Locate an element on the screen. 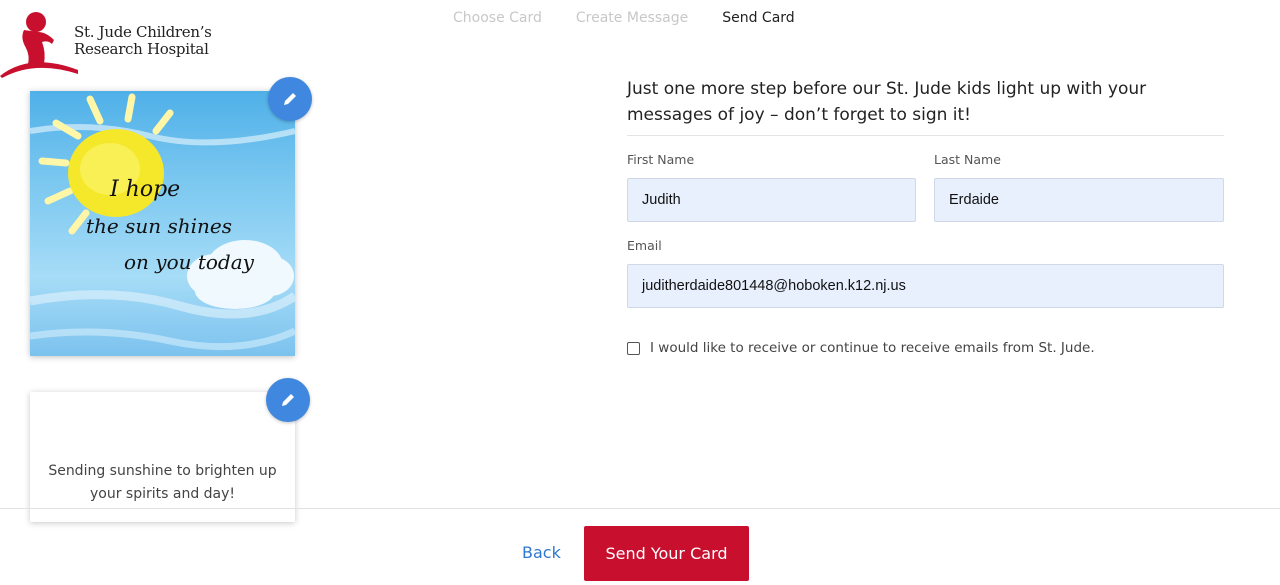 This screenshot has width=1280, height=585. first-name-field: Judith is located at coordinates (771, 200).